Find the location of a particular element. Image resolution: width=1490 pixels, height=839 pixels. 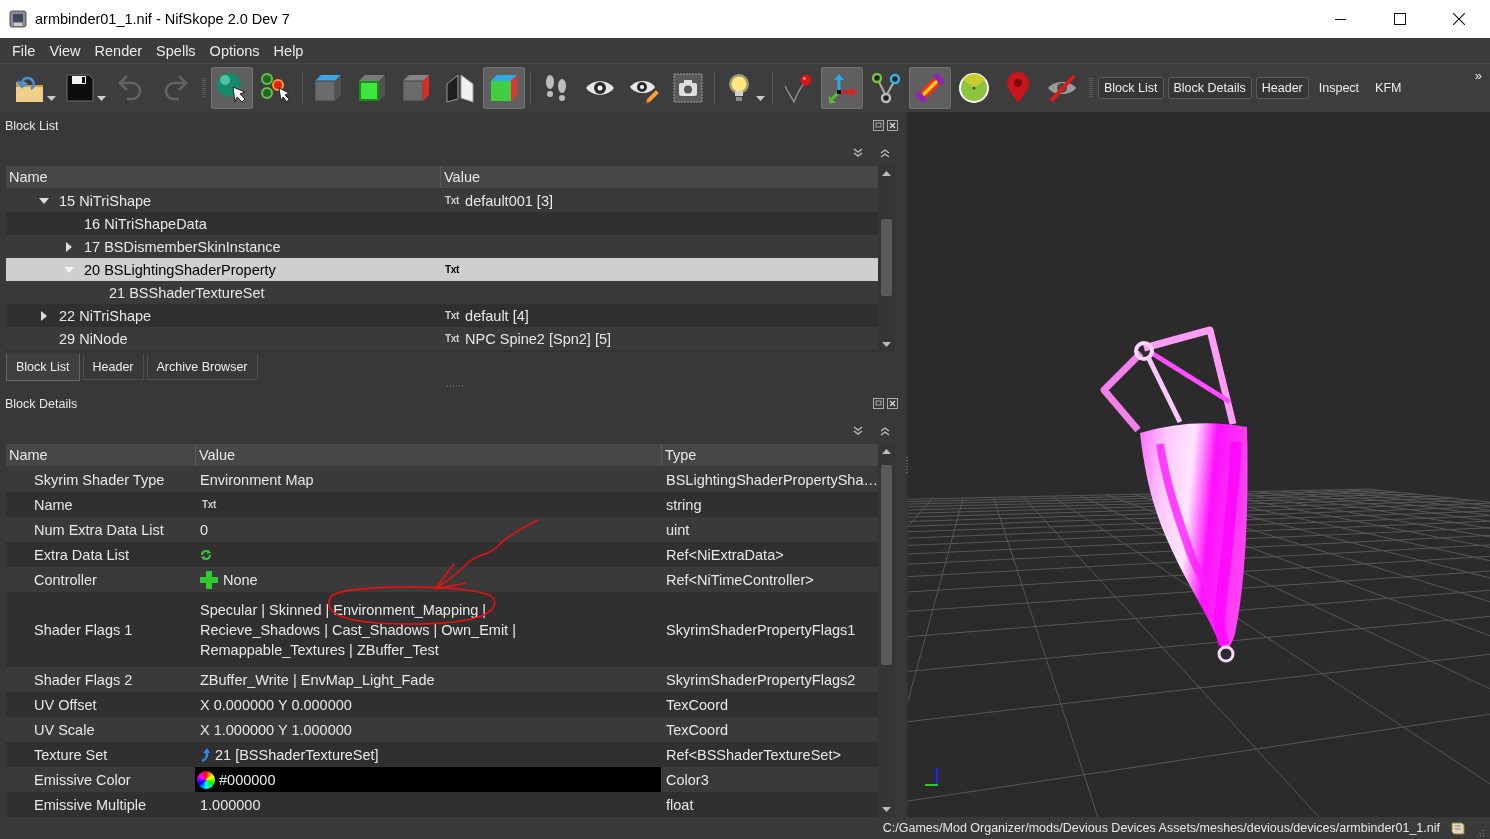

color-wheel-icon is located at coordinates (206, 779).